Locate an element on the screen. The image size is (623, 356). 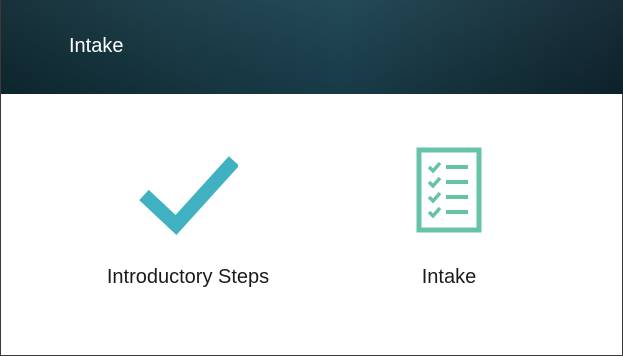
tile-label: Introductory Steps is located at coordinates (188, 277).